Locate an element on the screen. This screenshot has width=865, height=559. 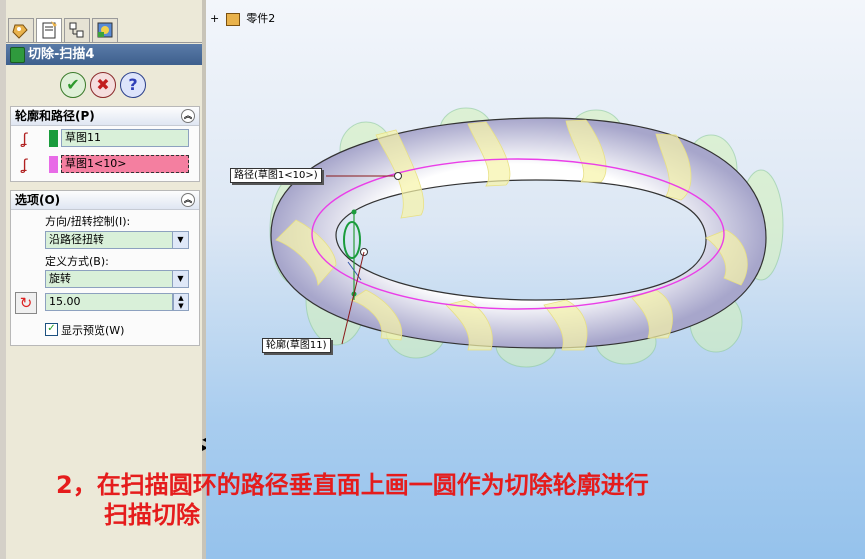
configuration-icon is located at coordinates (76, 30).